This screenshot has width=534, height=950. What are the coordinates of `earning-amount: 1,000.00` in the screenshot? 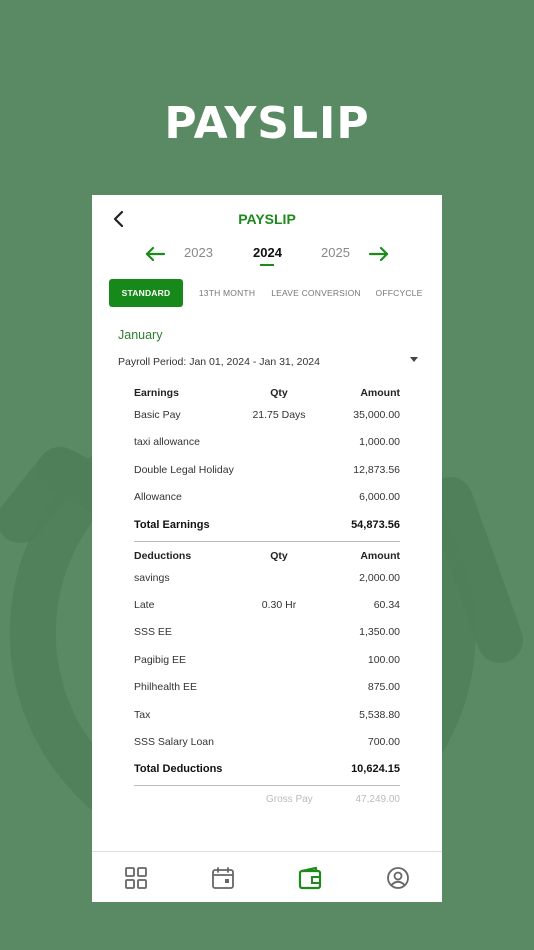 It's located at (379, 442).